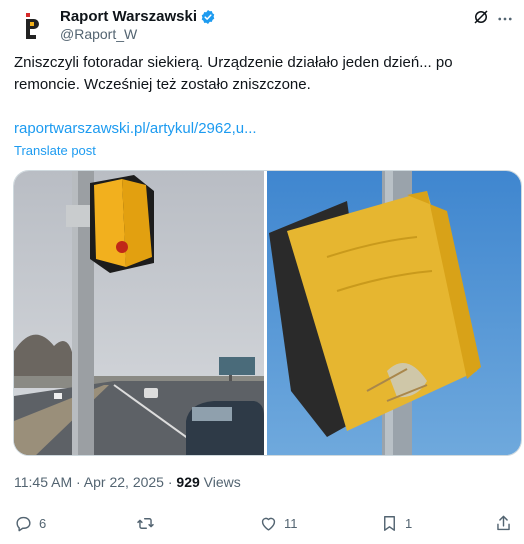 This screenshot has width=524, height=544. What do you see at coordinates (124, 482) in the screenshot?
I see `post-date: Apr 22, 2025` at bounding box center [124, 482].